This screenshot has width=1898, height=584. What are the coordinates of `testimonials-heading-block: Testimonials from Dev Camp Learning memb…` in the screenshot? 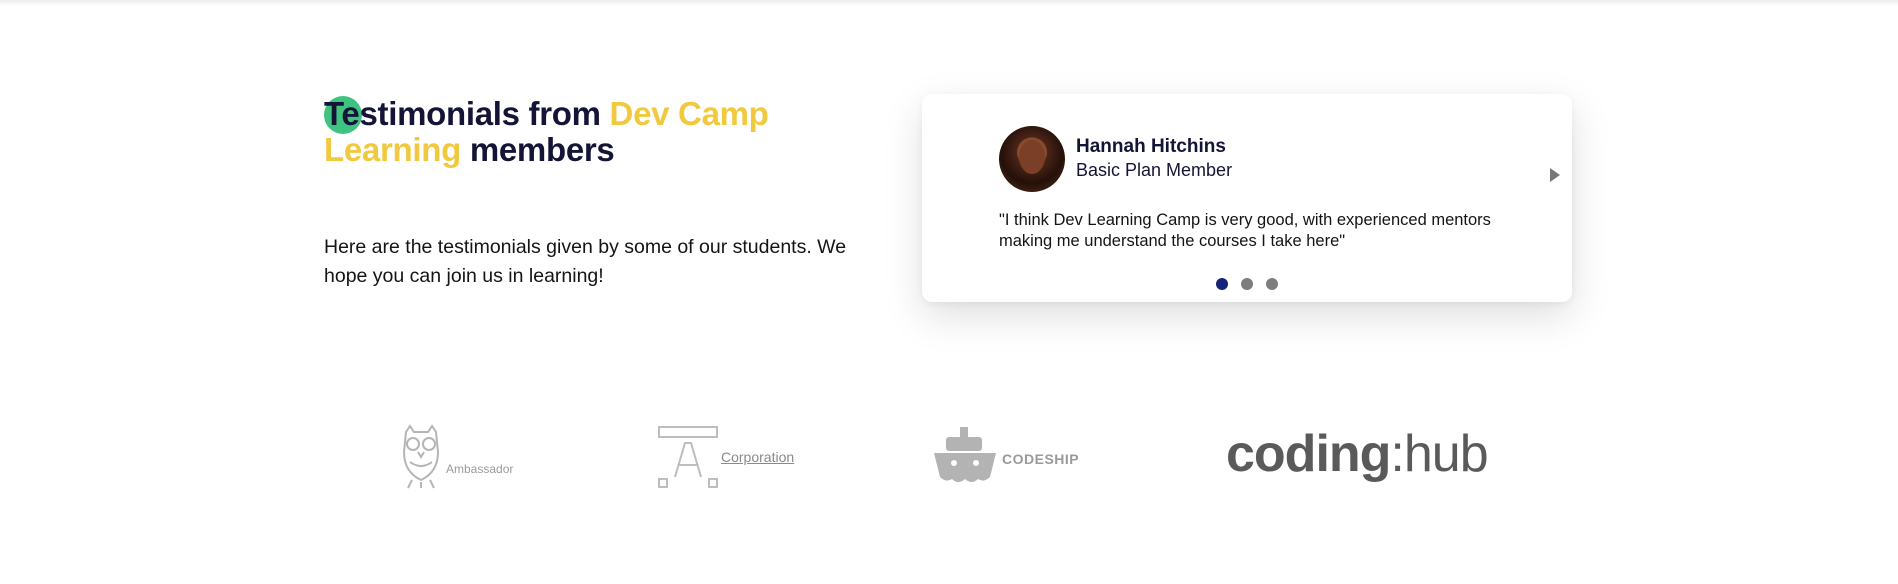 It's located at (604, 132).